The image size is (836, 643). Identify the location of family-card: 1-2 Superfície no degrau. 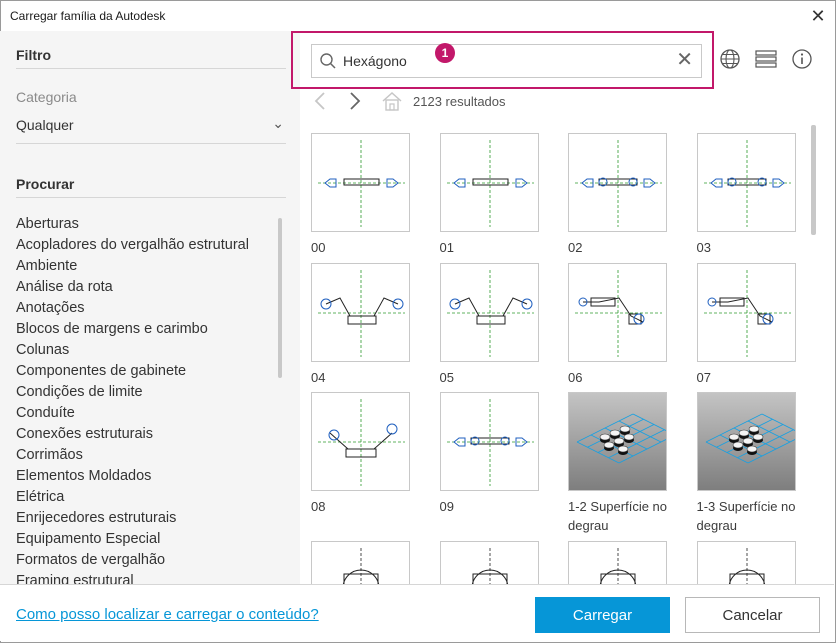
(618, 463).